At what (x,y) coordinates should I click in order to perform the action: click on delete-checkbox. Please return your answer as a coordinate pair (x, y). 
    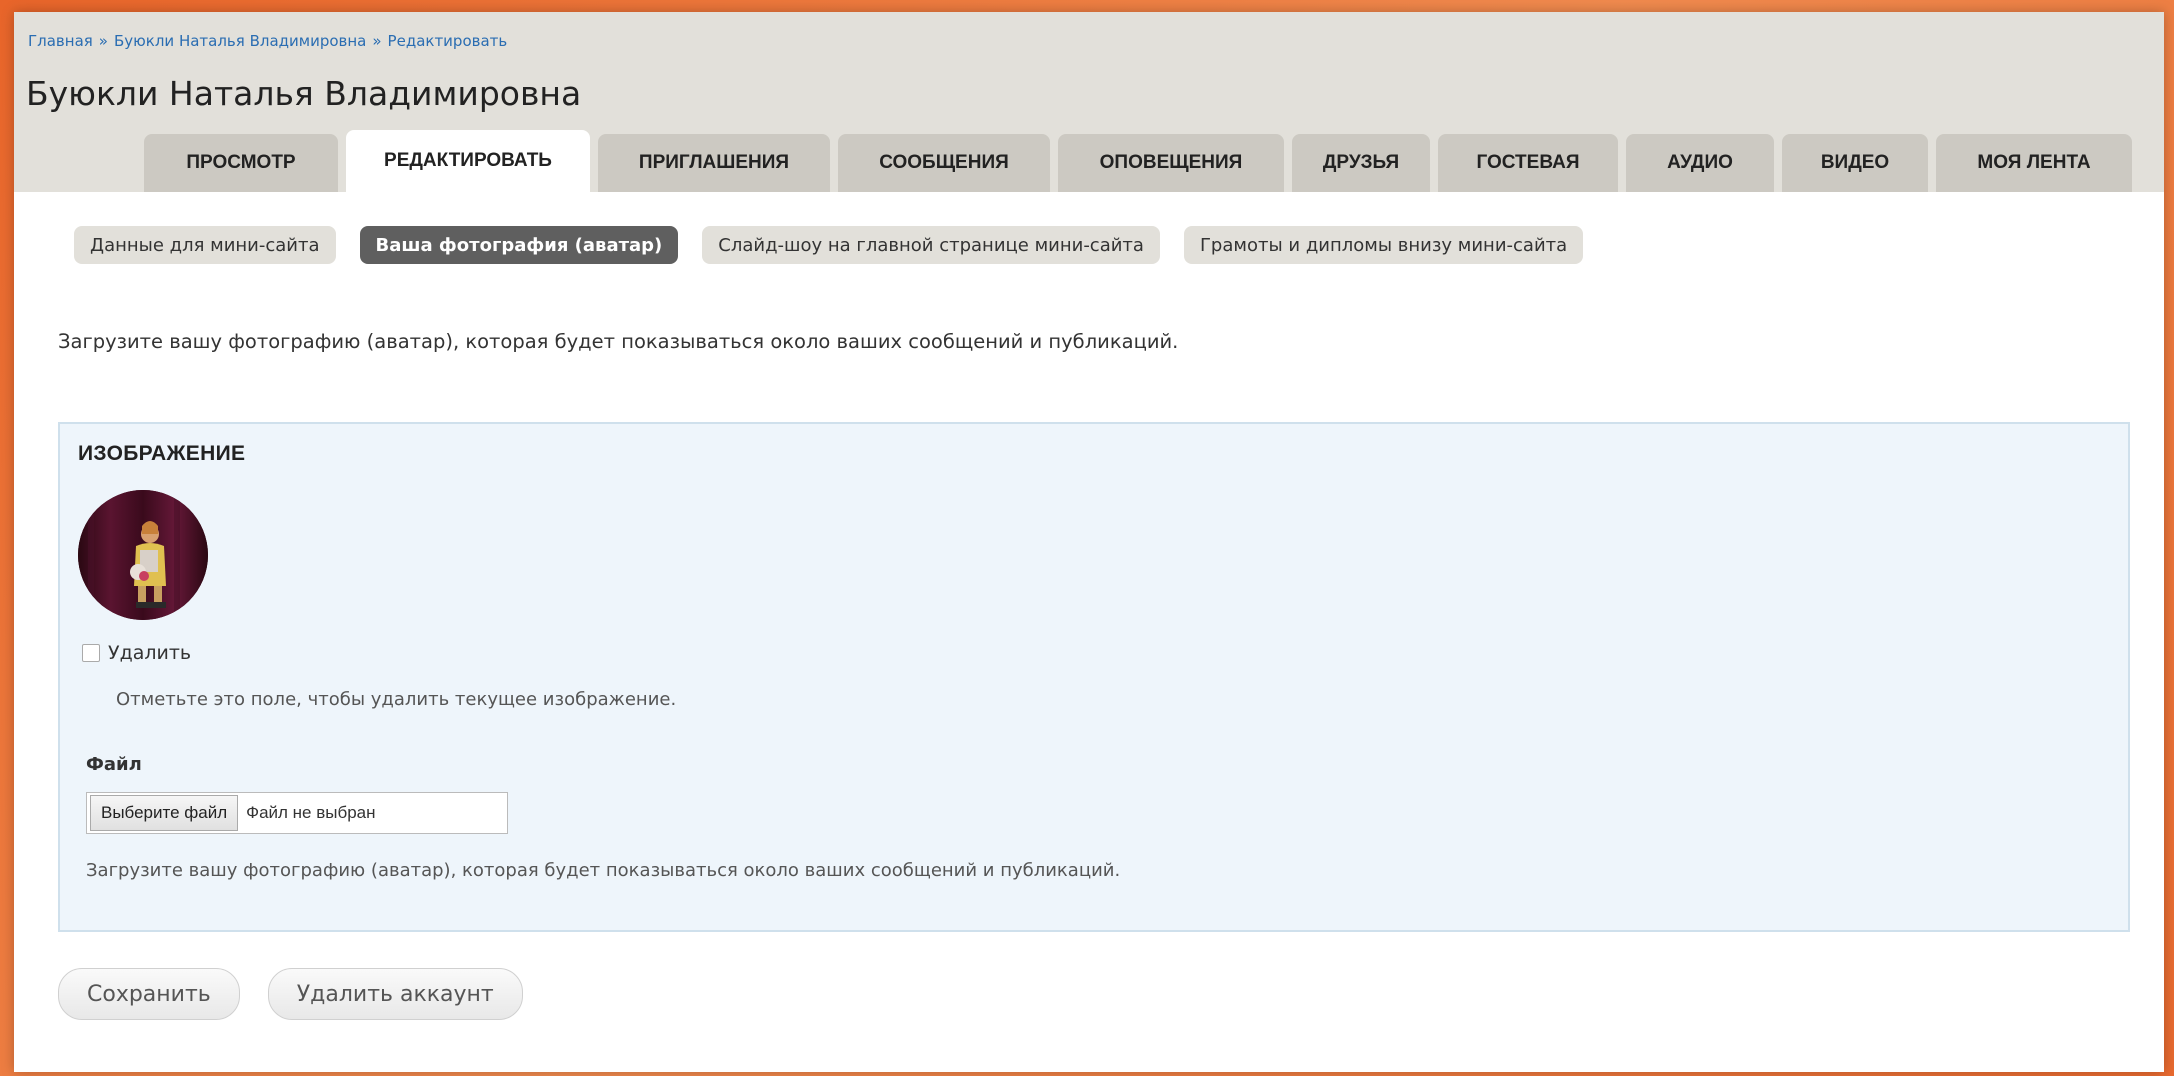
    Looking at the image, I should click on (91, 653).